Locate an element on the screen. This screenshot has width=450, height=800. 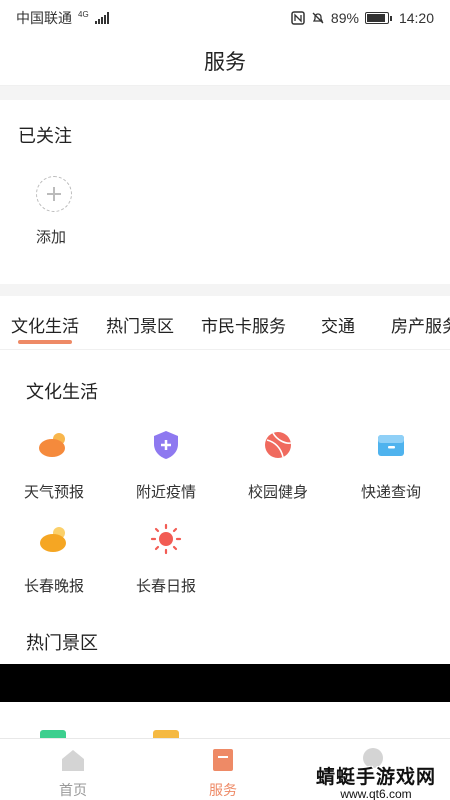
tab-real-estate: 房产服务 is located at coordinates (420, 324).